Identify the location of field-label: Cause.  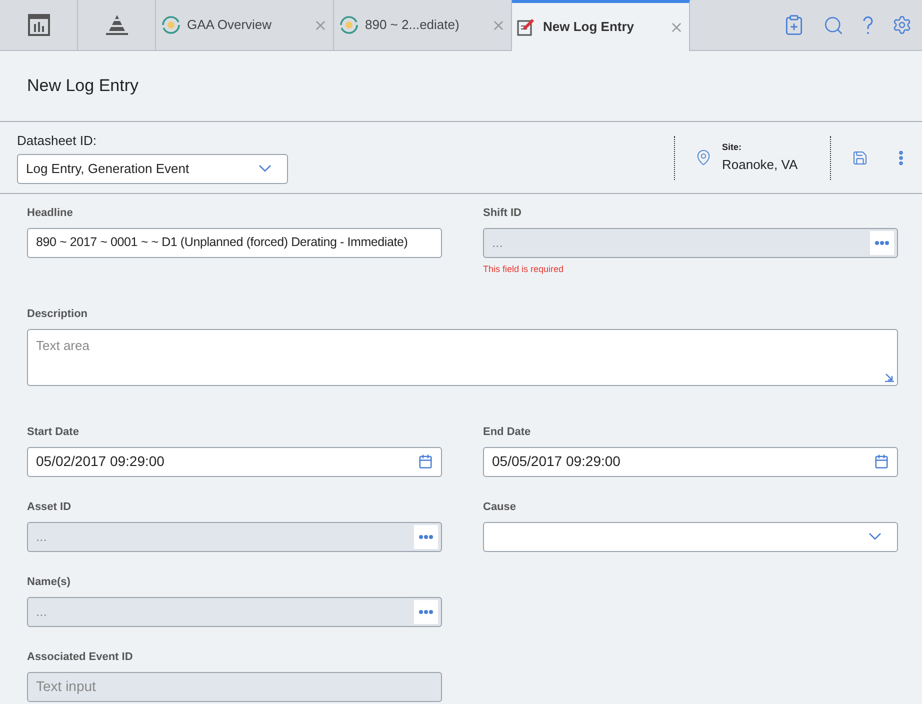
(500, 507).